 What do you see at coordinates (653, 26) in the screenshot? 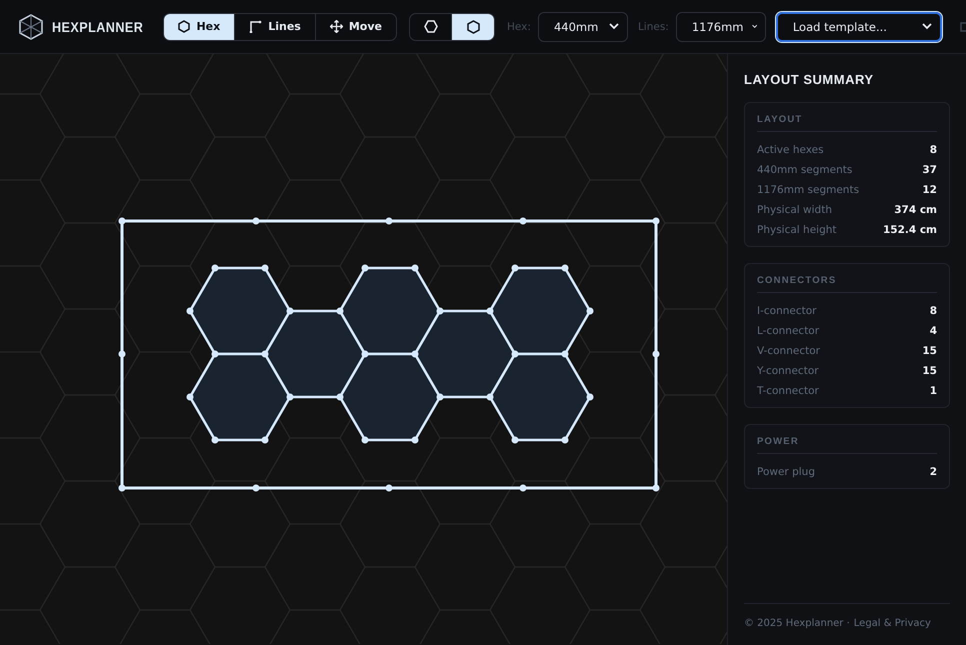
I see `select-label: Lines:` at bounding box center [653, 26].